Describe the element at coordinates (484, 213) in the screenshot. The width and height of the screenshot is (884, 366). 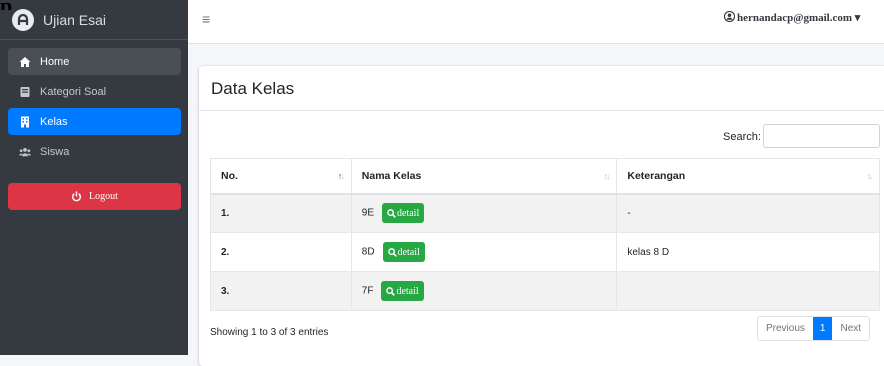
I see `cell-nama-kelas: 9E detail` at that location.